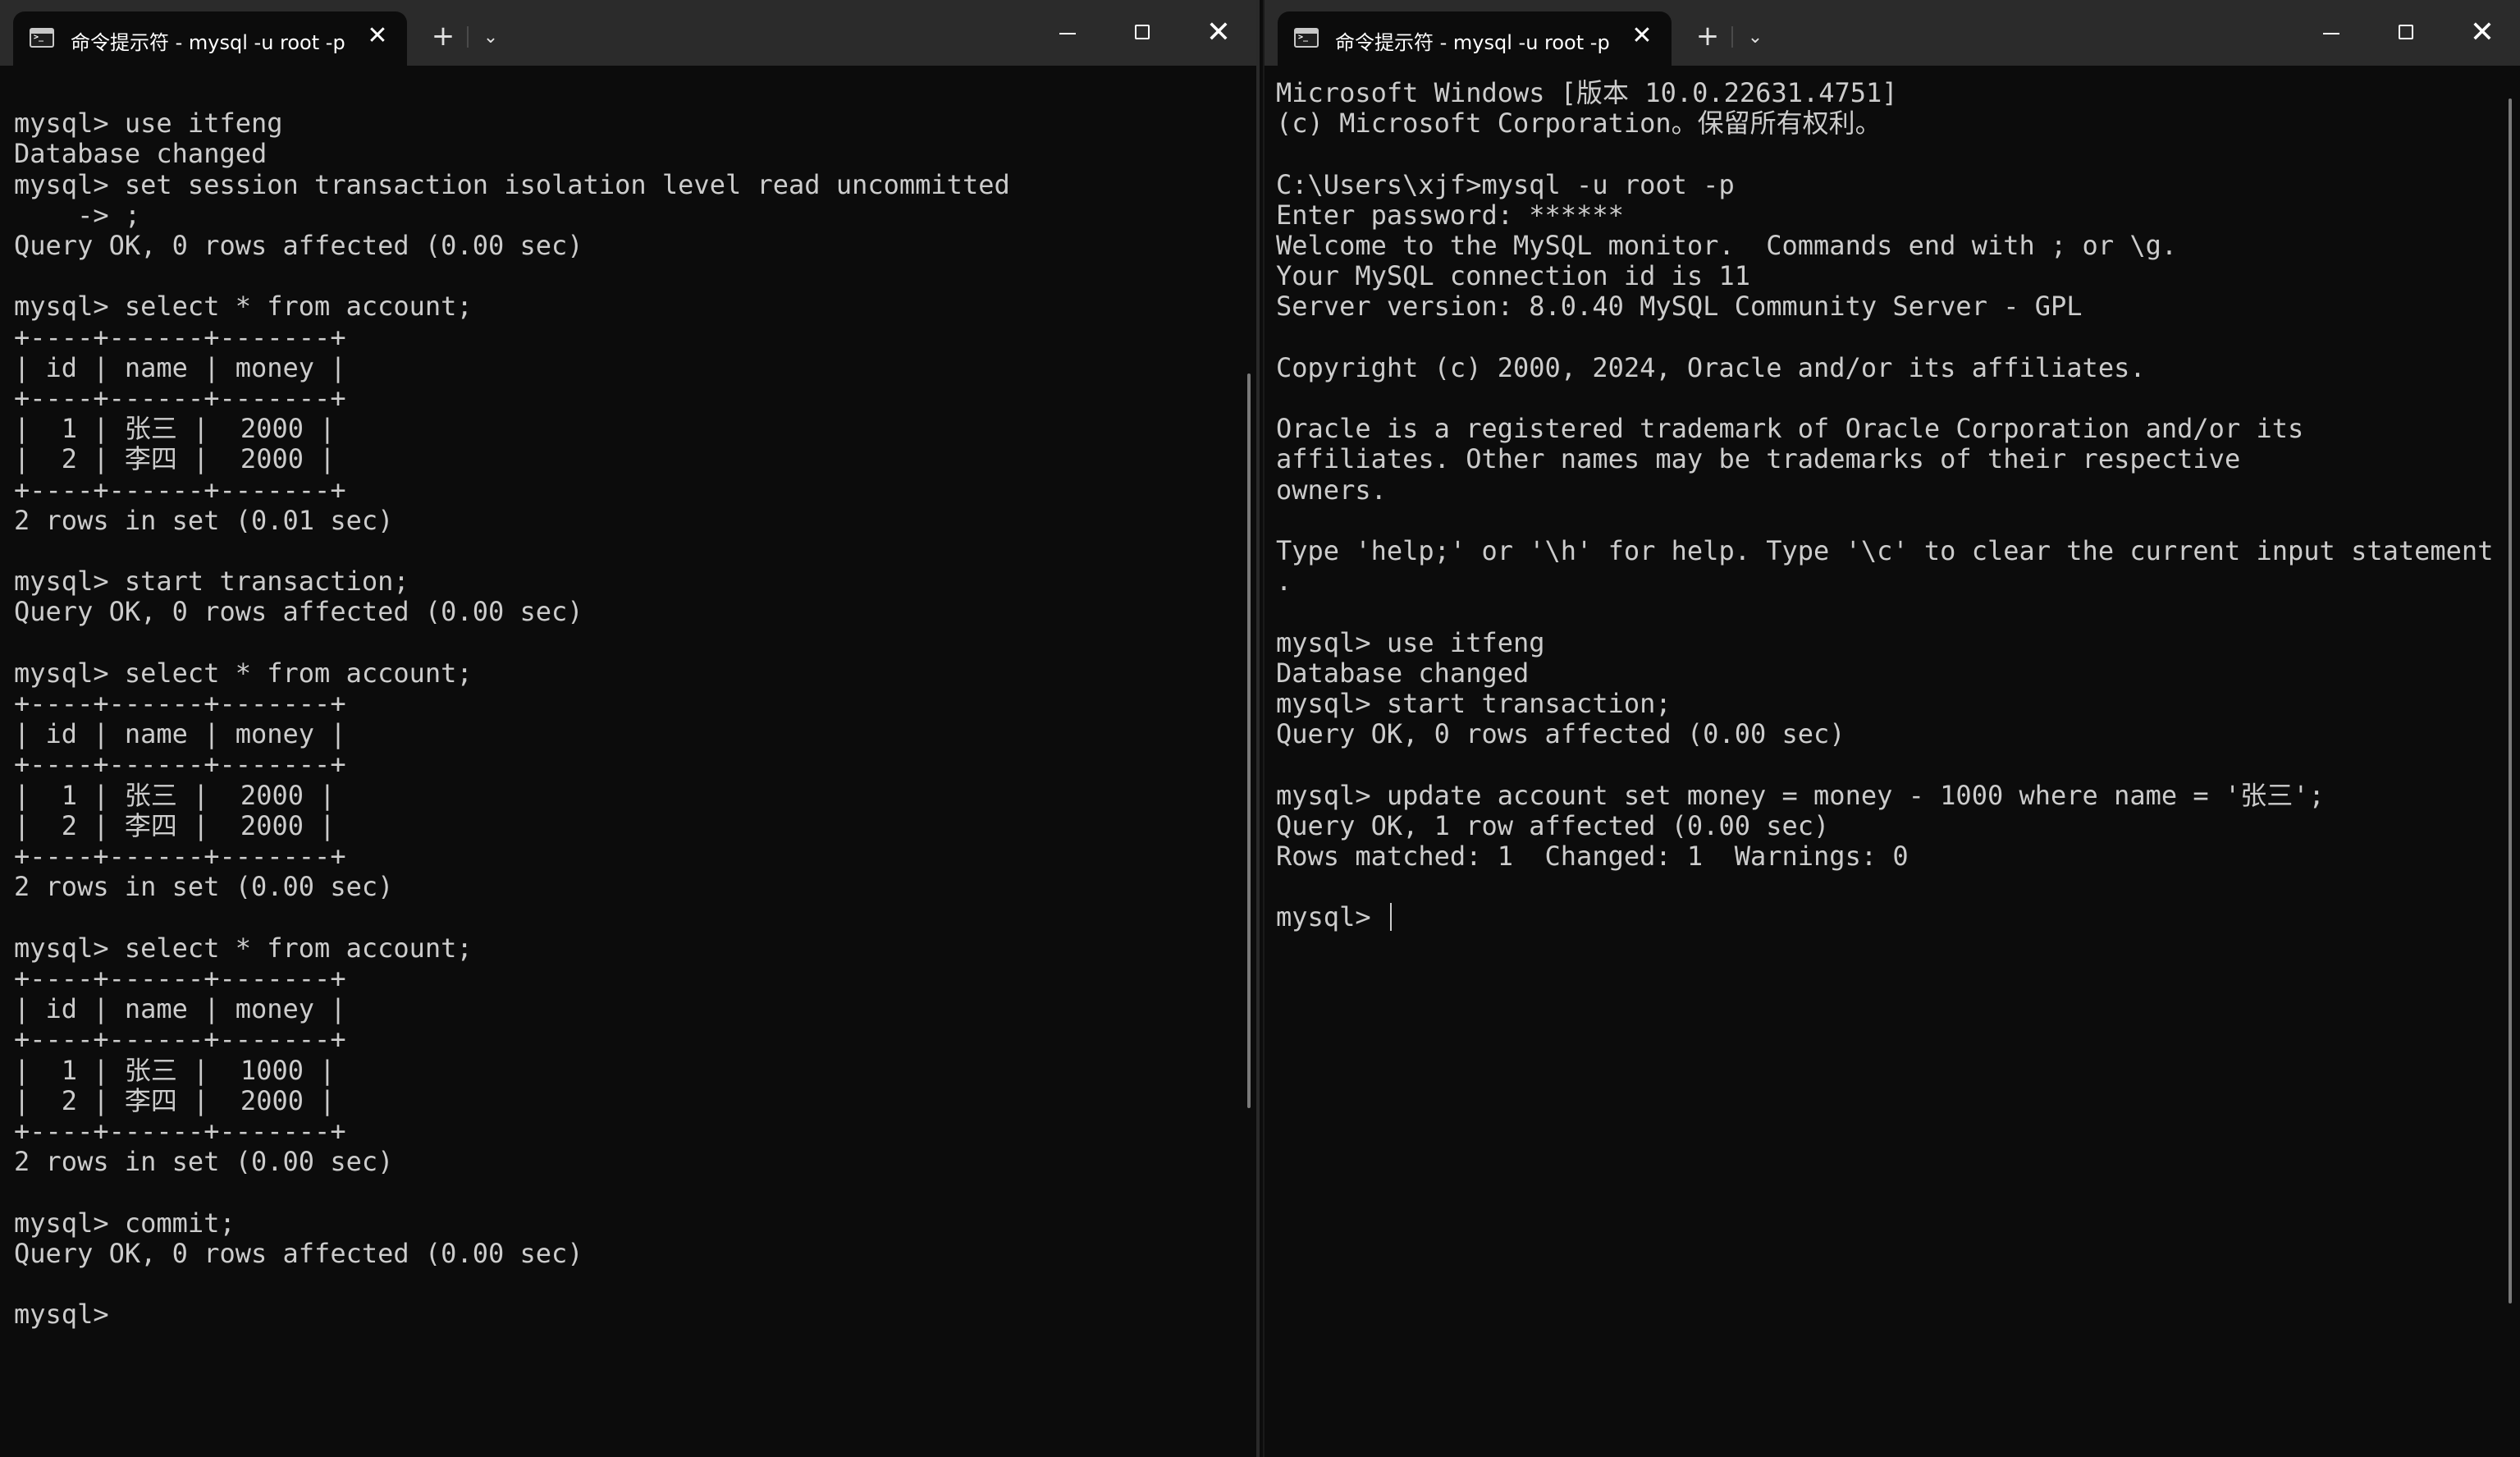 This screenshot has height=1457, width=2520. What do you see at coordinates (1592, 857) in the screenshot?
I see `console-line: Rows matched: 1 Changed: 1 Warnings: 0` at bounding box center [1592, 857].